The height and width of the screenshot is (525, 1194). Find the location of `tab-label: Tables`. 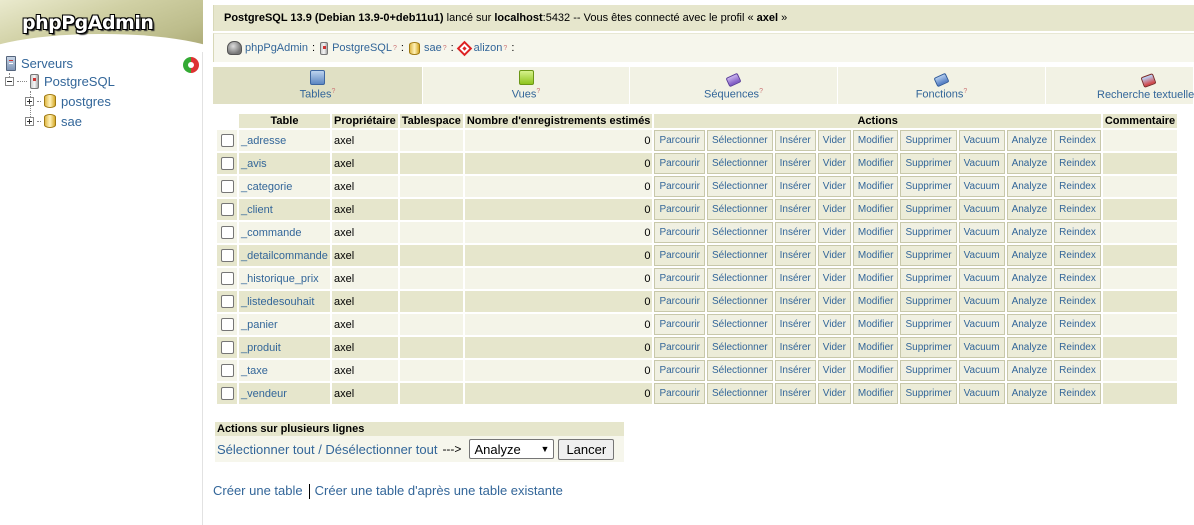

tab-label: Tables is located at coordinates (316, 95).